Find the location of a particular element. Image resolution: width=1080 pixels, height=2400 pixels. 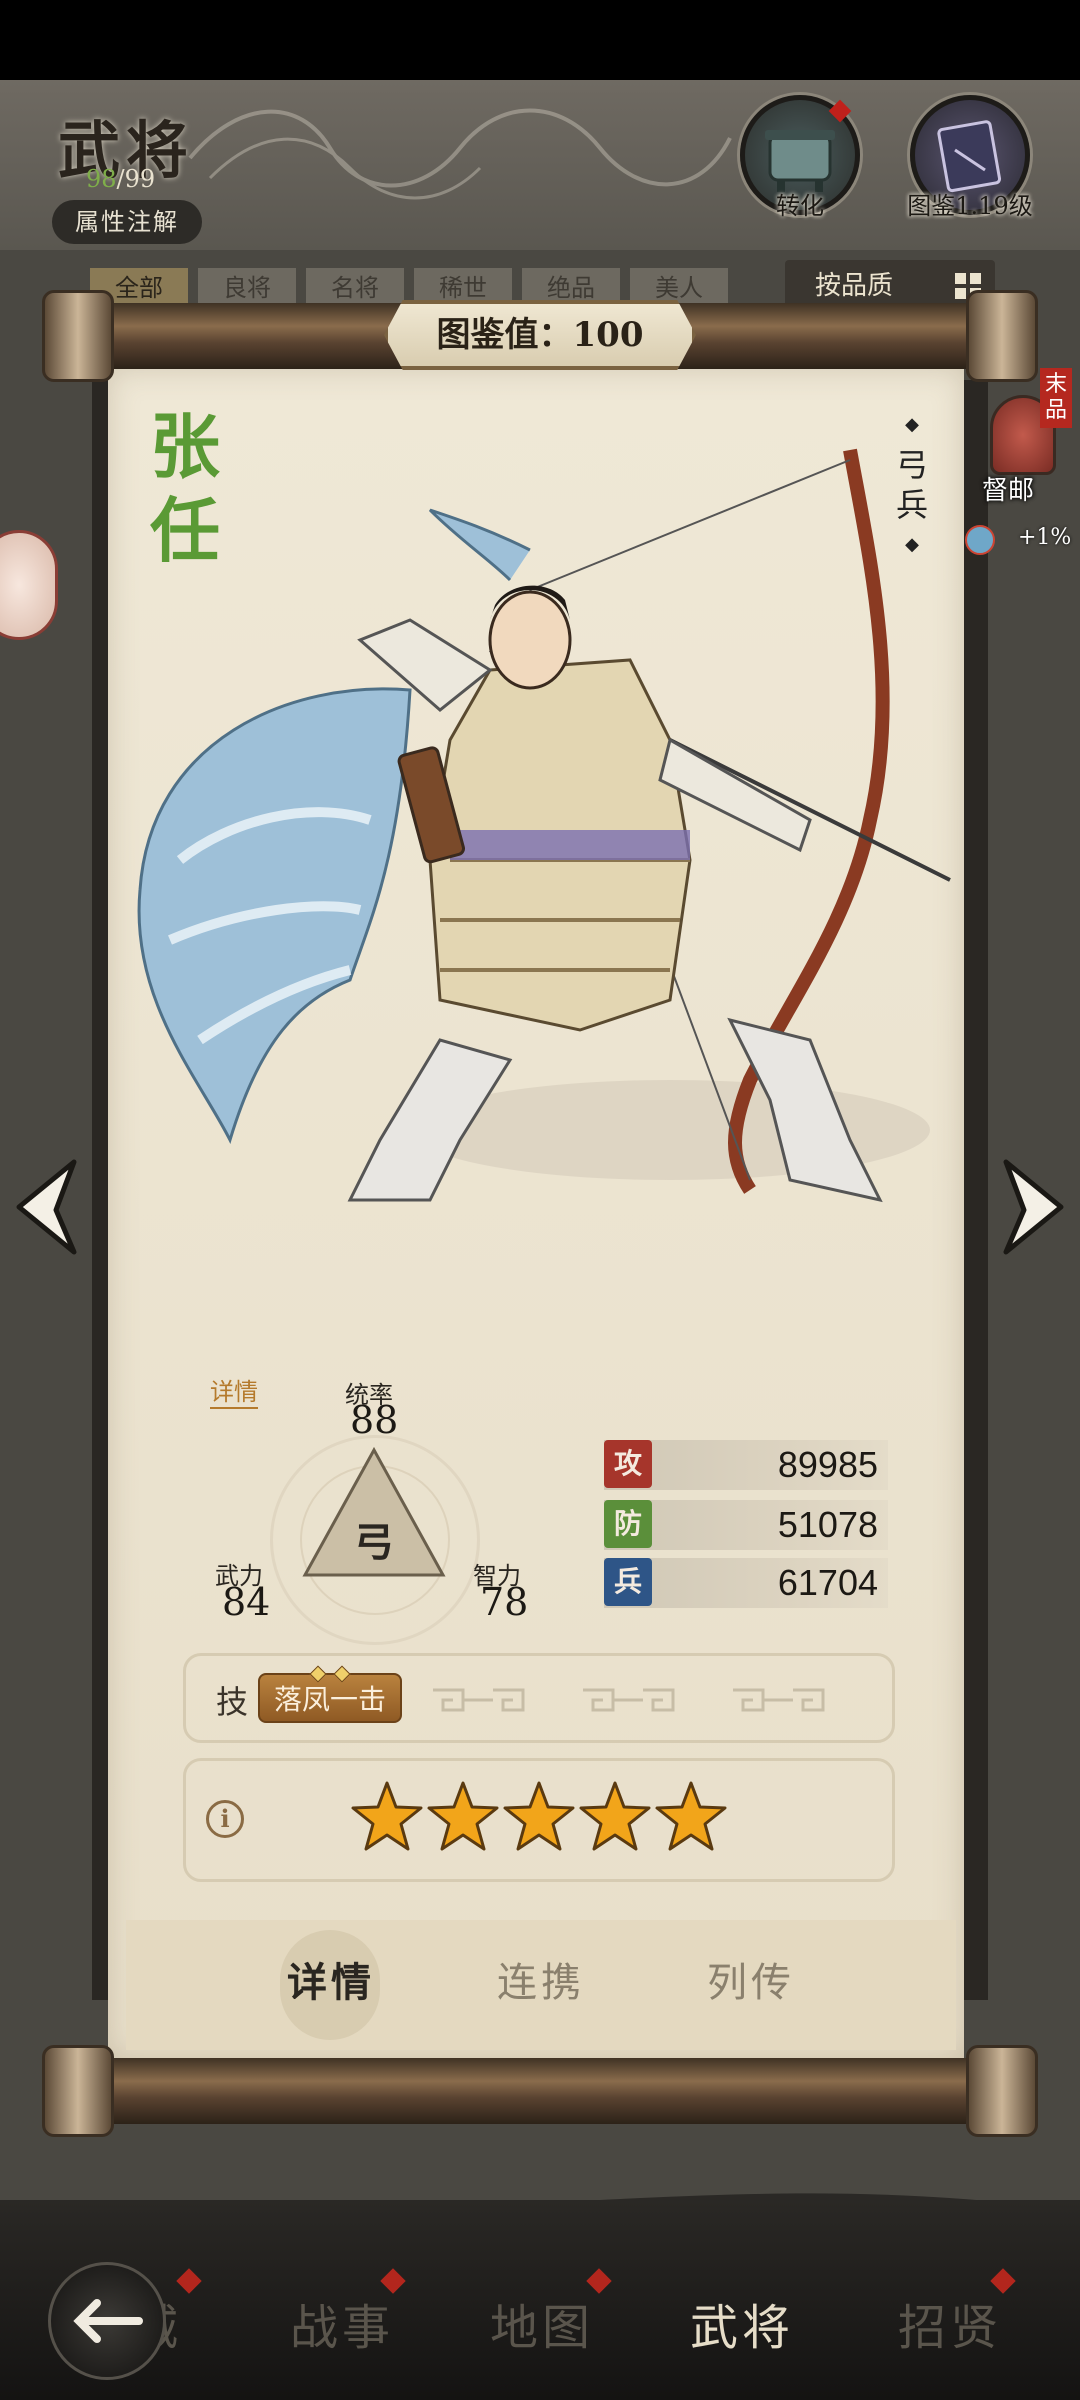

codex-label: 图鉴1.19级 is located at coordinates (970, 206).